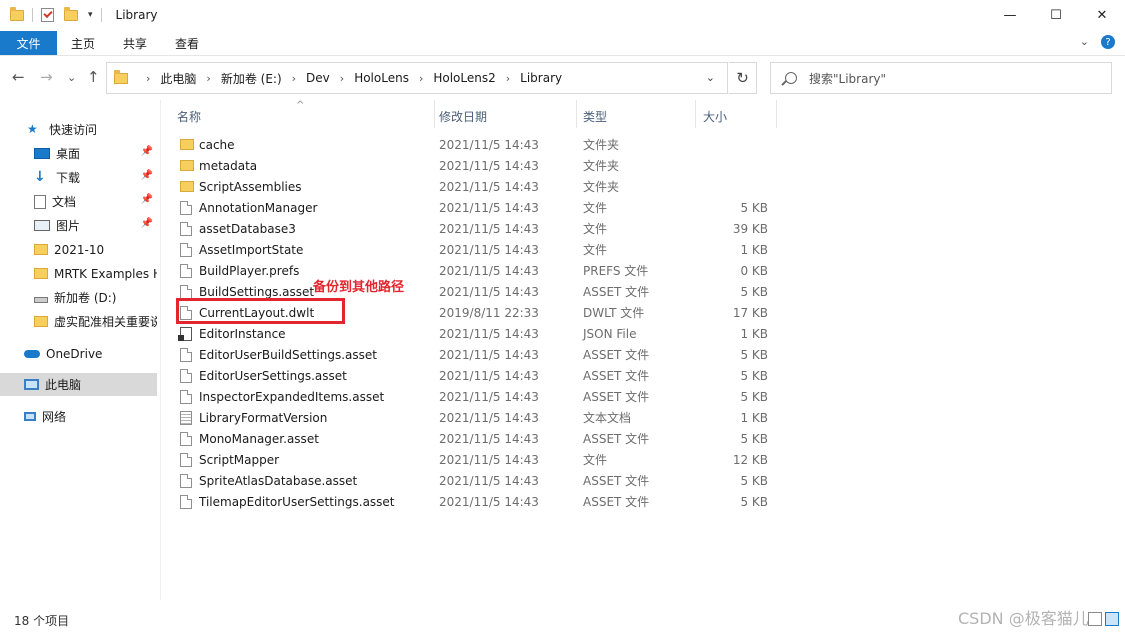  What do you see at coordinates (229, 459) in the screenshot?
I see `file-name-cell: ScriptMapper` at bounding box center [229, 459].